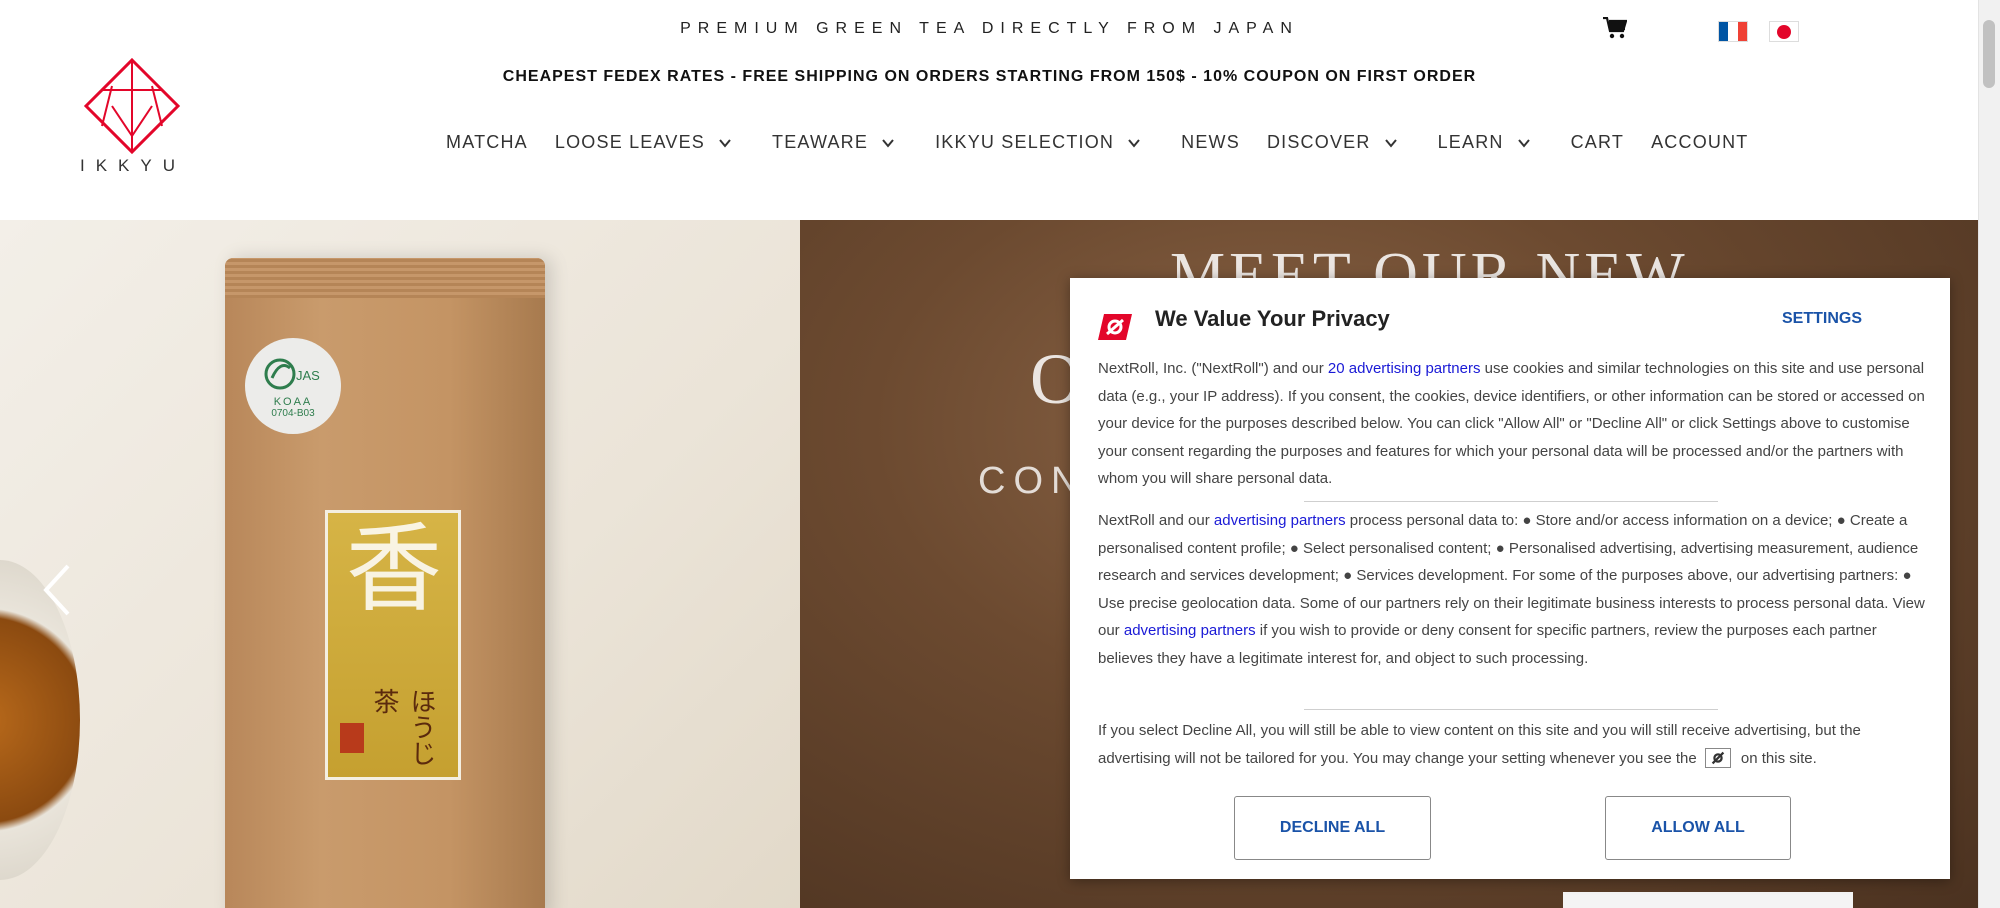 This screenshot has height=908, width=2000. I want to click on nav-ikkyu-selection: IKKYU SELECTION, so click(1044, 142).